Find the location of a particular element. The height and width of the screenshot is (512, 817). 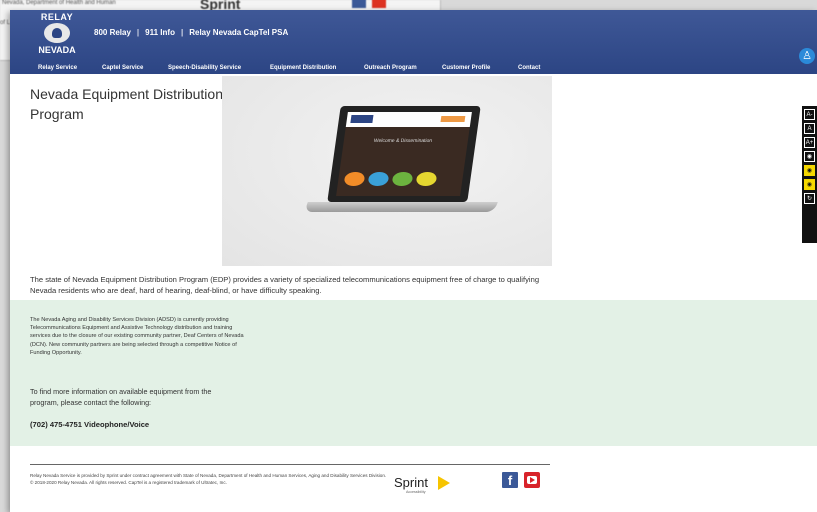

site-welcome-text: Welcome & Dissemination is located at coordinates (403, 141).